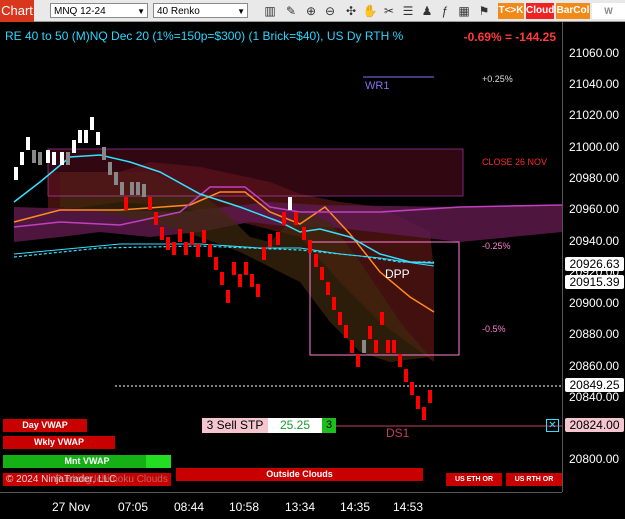 Image resolution: width=625 pixels, height=519 pixels. Describe the element at coordinates (540, 11) in the screenshot. I see `cloud-toggle-button: Cloud` at that location.